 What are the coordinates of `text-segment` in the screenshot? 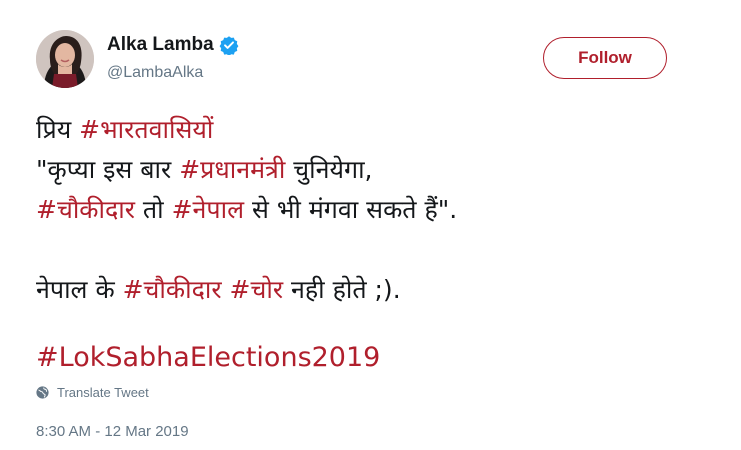 It's located at (226, 289).